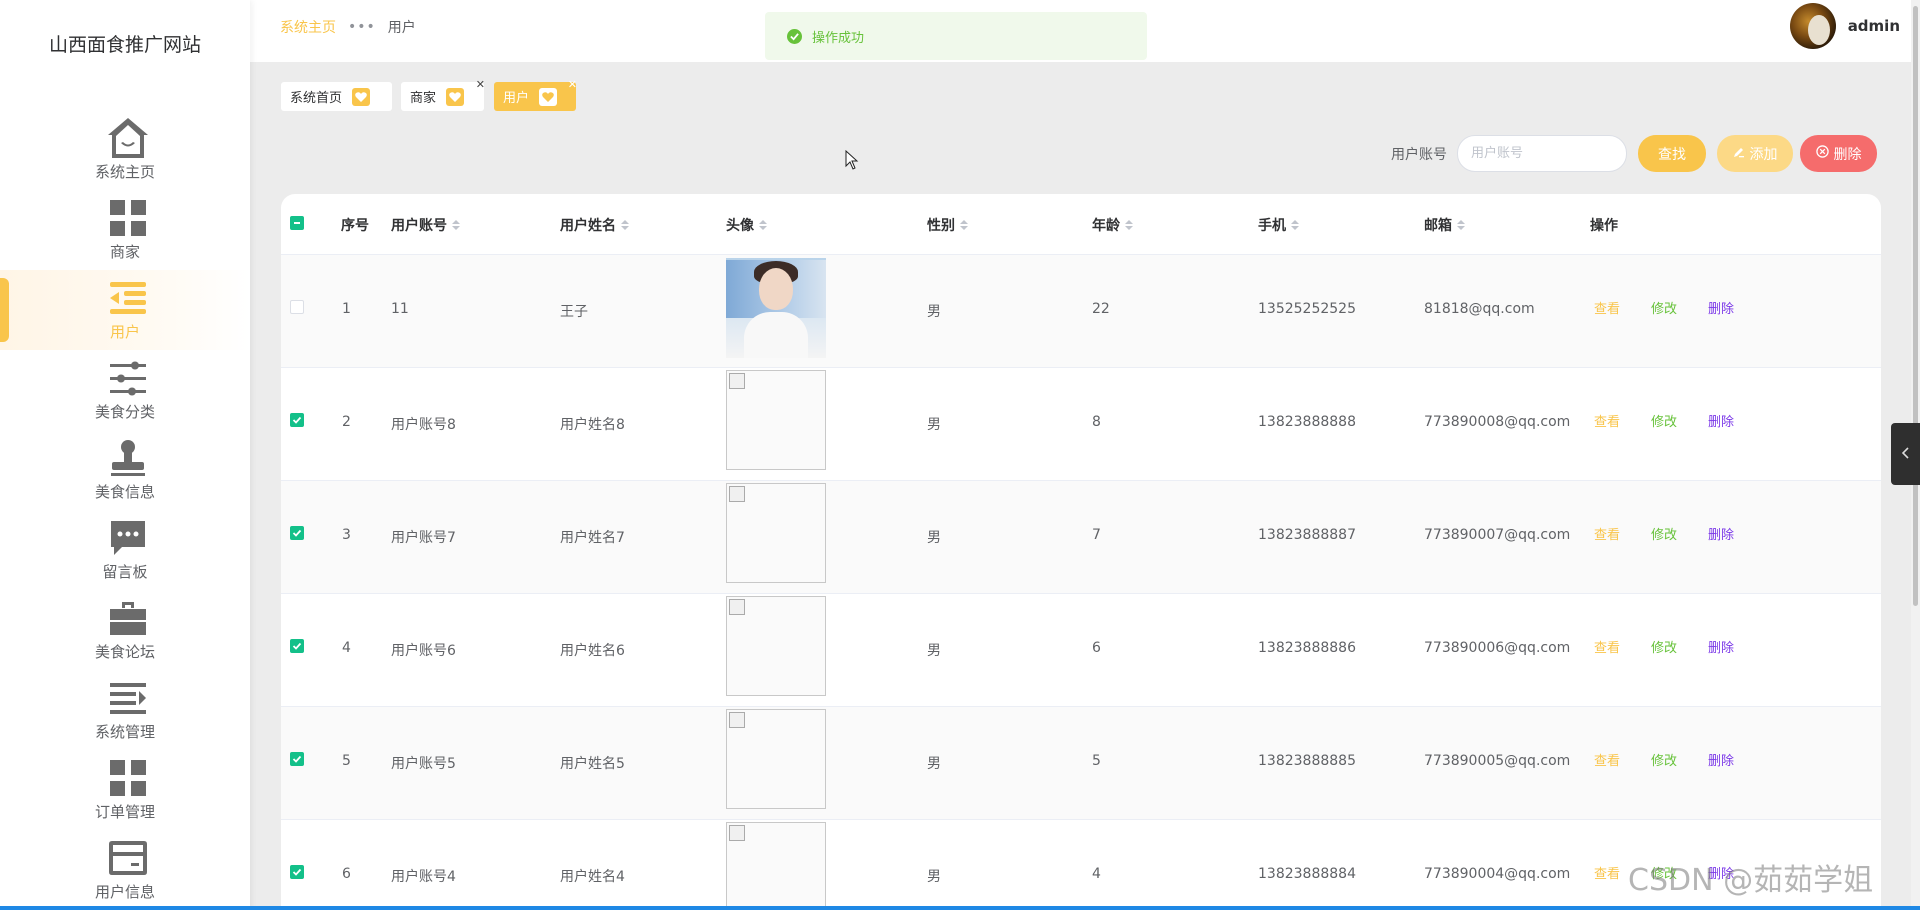 The width and height of the screenshot is (1920, 910). Describe the element at coordinates (1307, 761) in the screenshot. I see `cell-phone: 13823888885` at that location.